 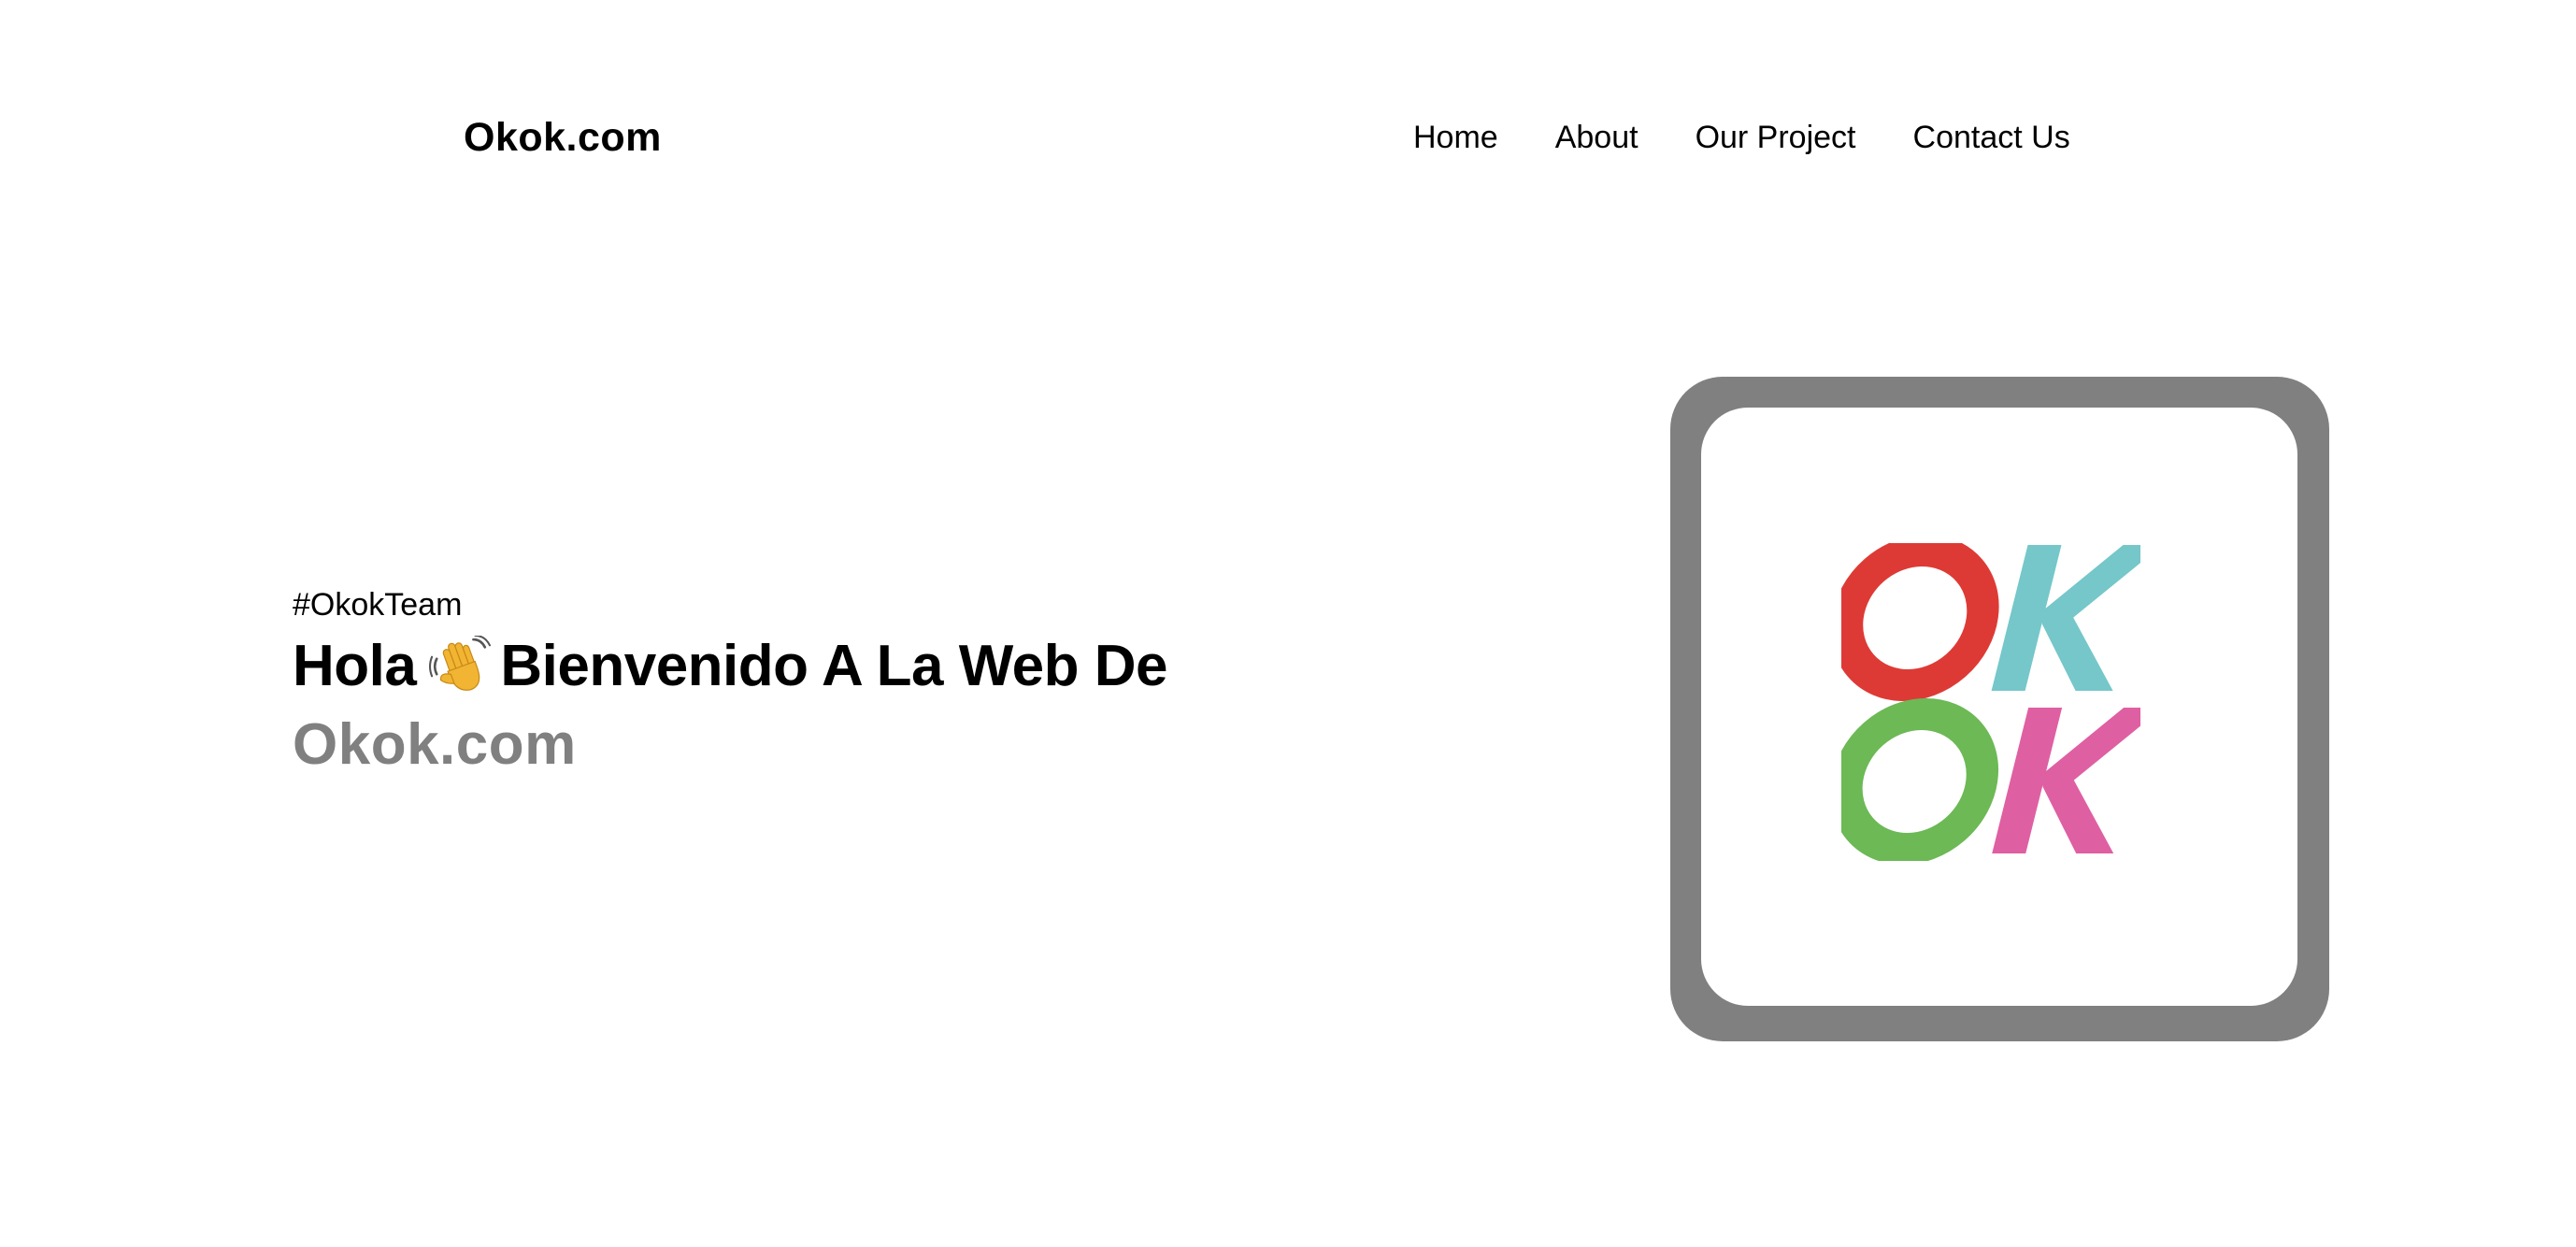 I want to click on hero-site-name: Okok.com, so click(x=435, y=744).